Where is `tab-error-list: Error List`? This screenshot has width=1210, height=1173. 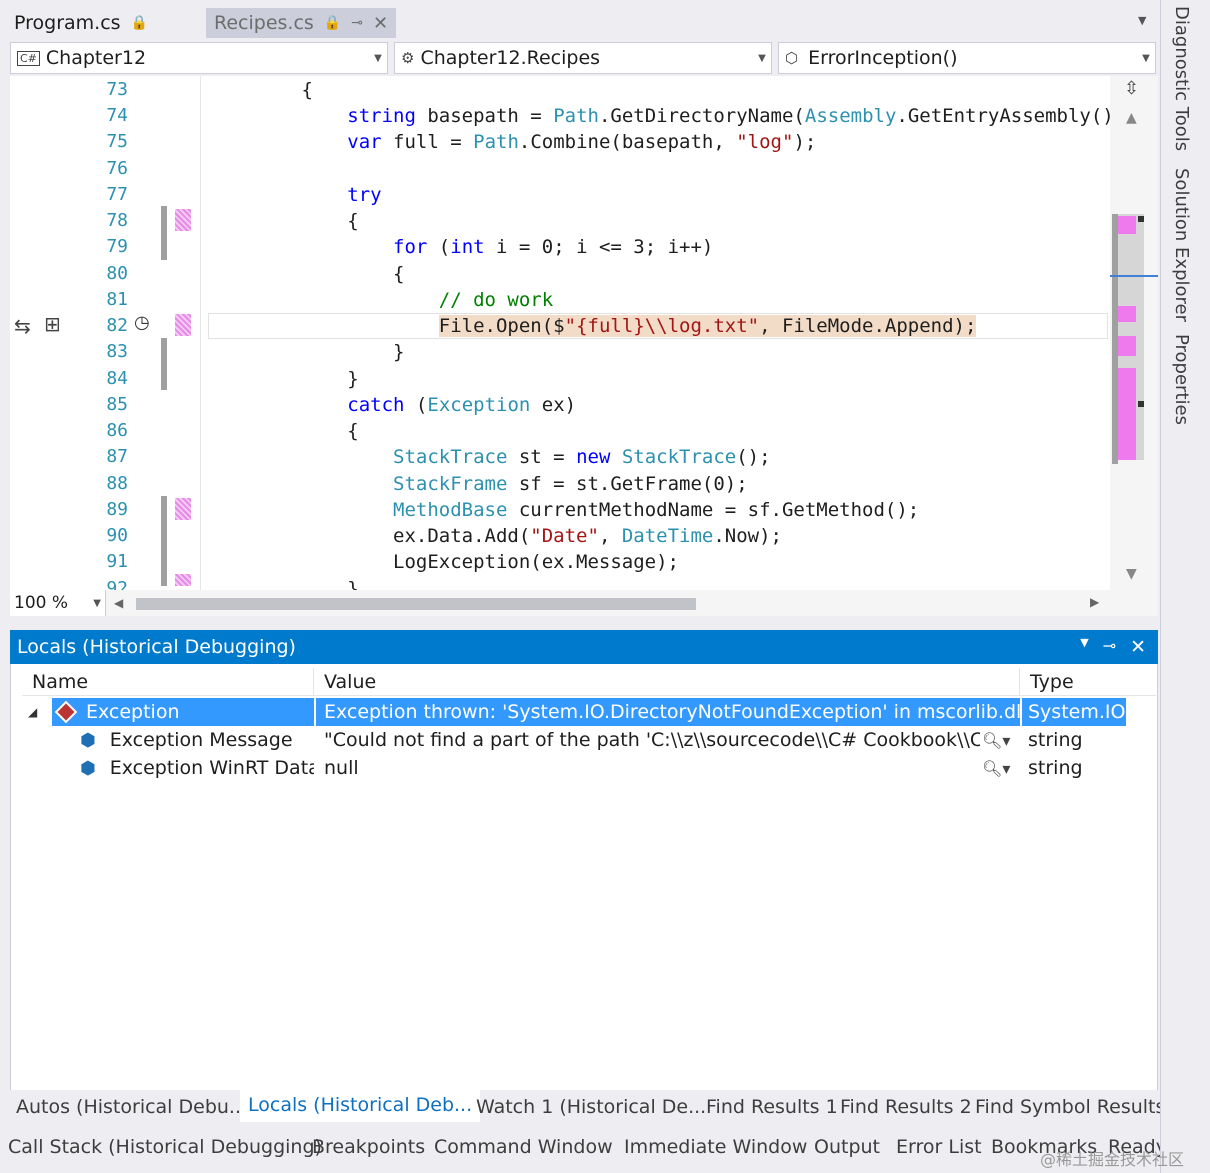 tab-error-list: Error List is located at coordinates (939, 1147).